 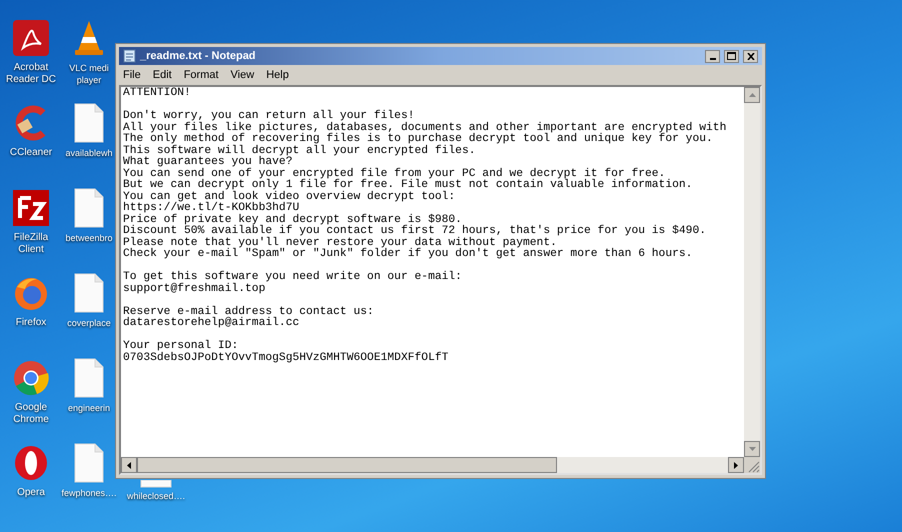 I want to click on text-line: https://we.tl/t-KOKbb3hd7U, so click(x=211, y=208).